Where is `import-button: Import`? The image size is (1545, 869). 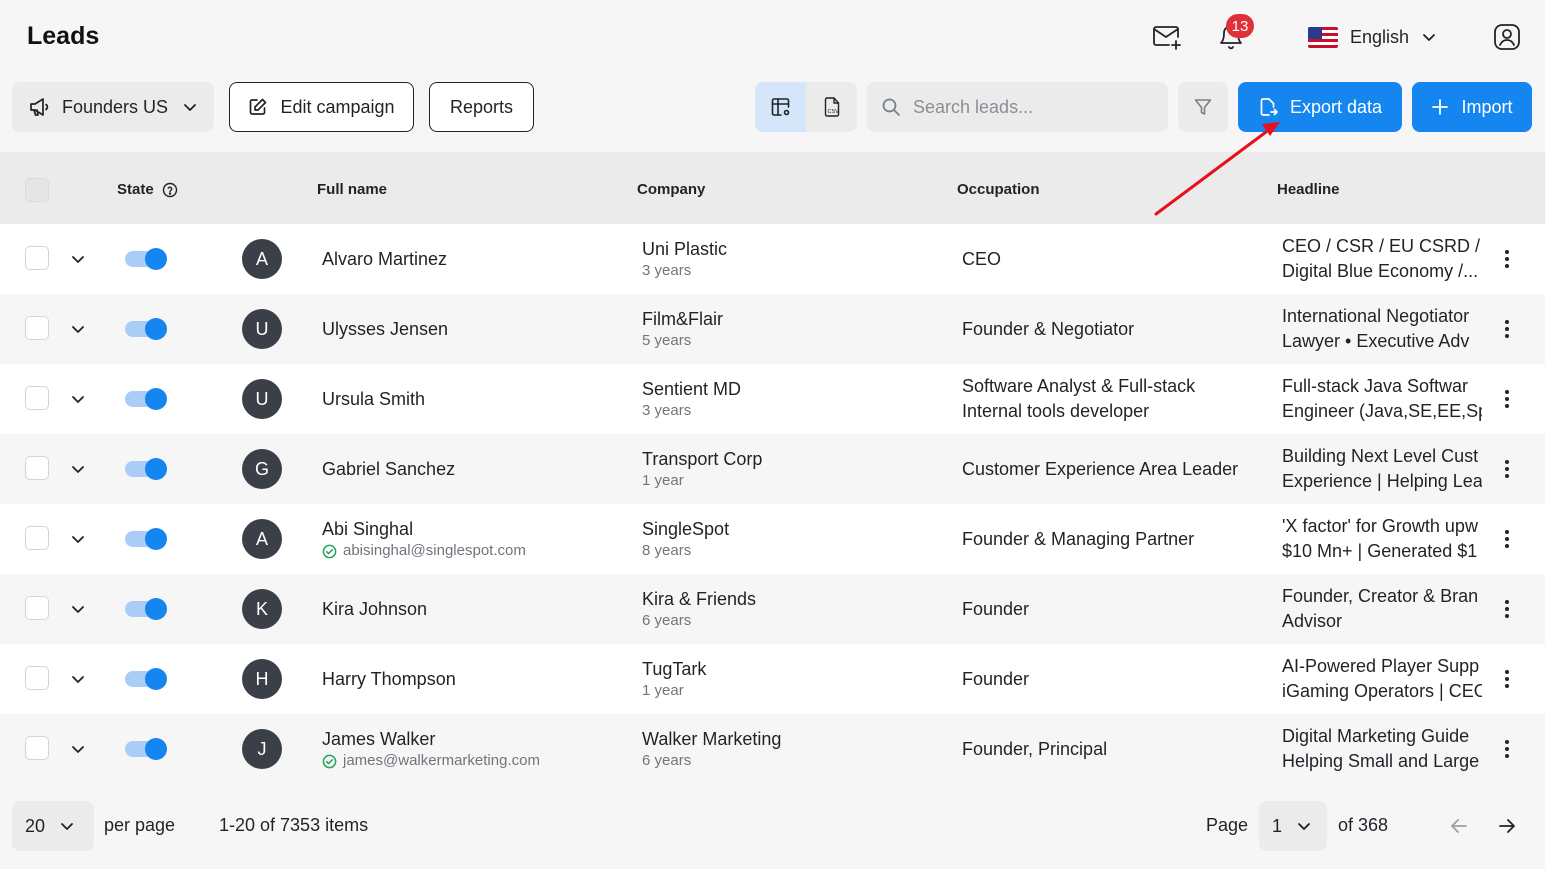 import-button: Import is located at coordinates (1472, 107).